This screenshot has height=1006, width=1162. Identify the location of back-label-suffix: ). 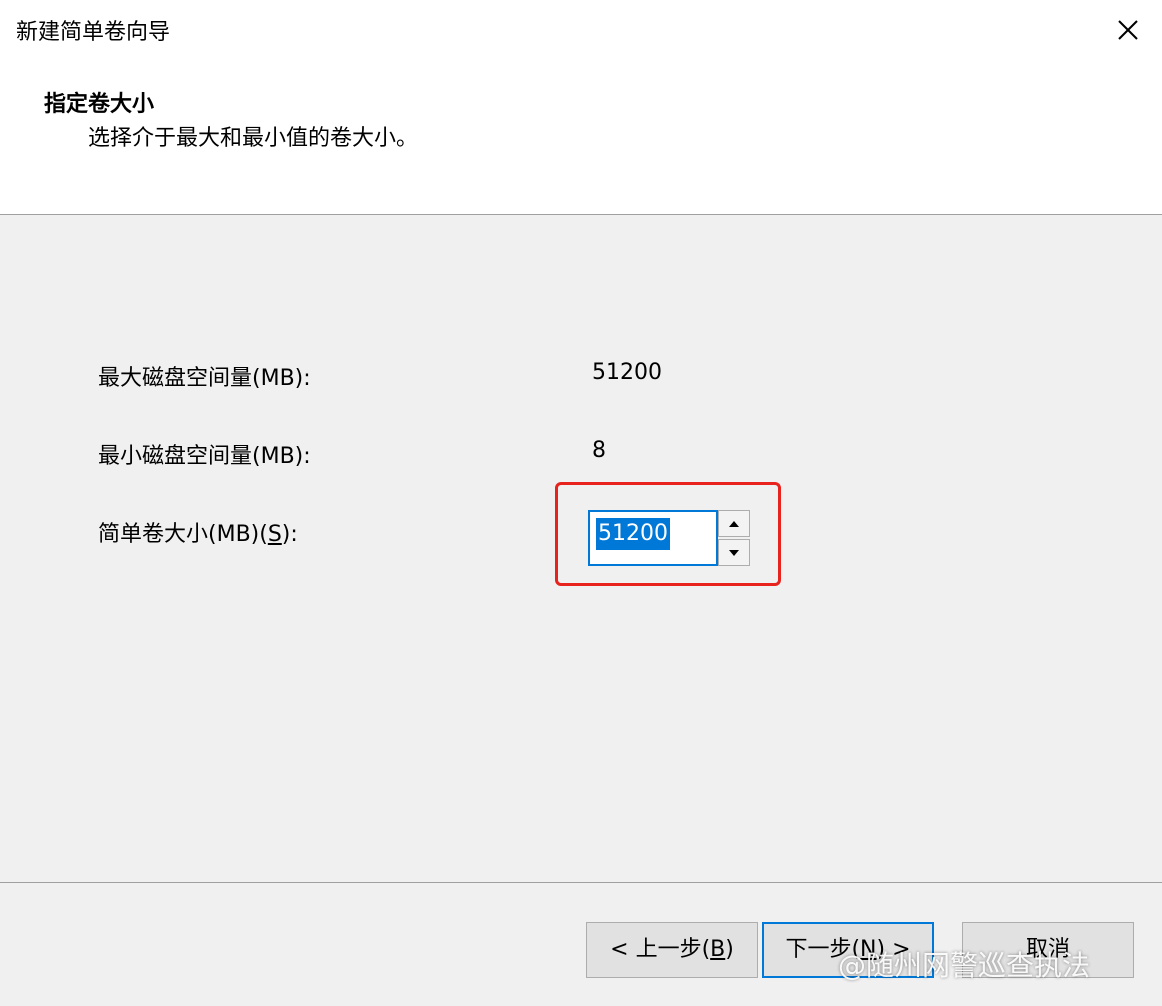
(729, 949).